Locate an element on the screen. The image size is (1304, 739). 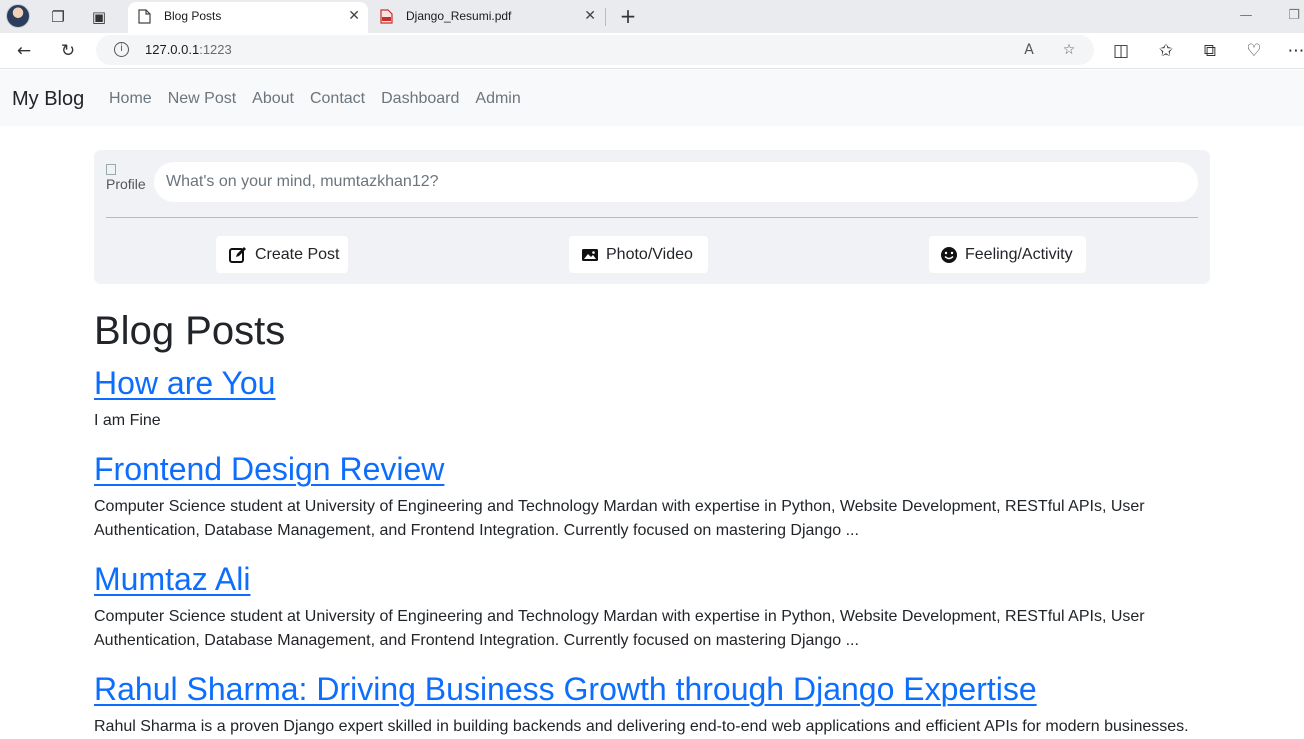
nav-link-admin: Admin is located at coordinates (497, 98).